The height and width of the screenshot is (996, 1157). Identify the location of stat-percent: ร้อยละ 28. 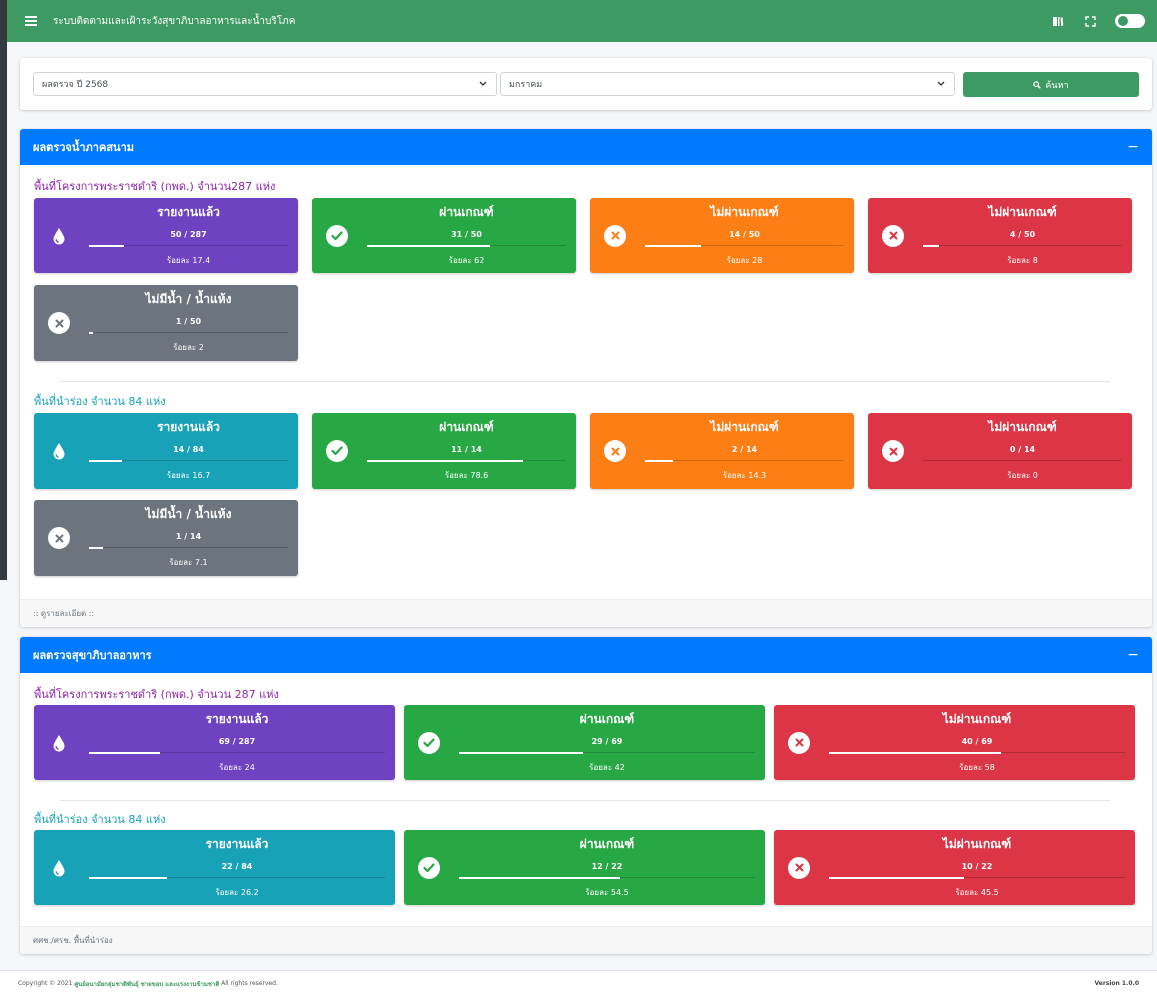
(744, 260).